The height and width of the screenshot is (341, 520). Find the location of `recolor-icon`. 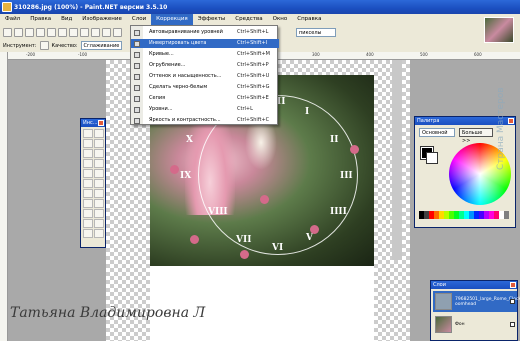

recolor-icon is located at coordinates (99, 203).